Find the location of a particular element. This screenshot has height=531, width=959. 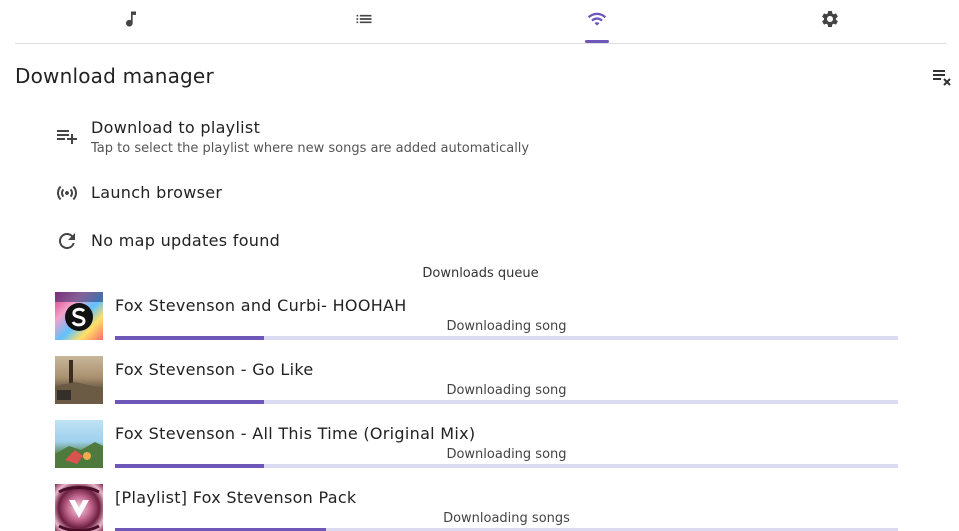

launch-browser-label: Launch browser is located at coordinates (157, 192).